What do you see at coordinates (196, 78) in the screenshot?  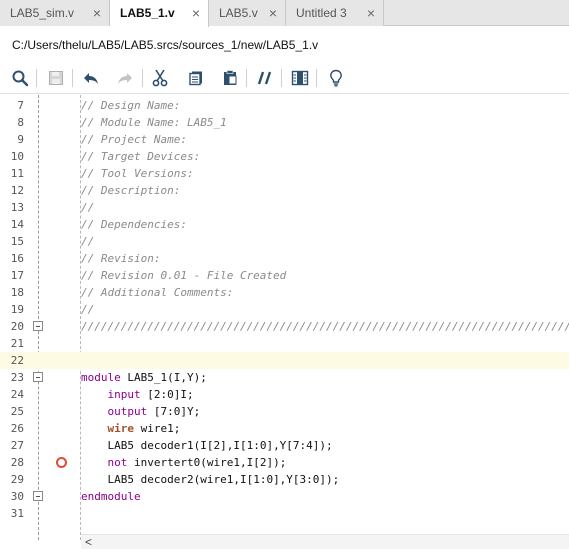 I see `copy-icon` at bounding box center [196, 78].